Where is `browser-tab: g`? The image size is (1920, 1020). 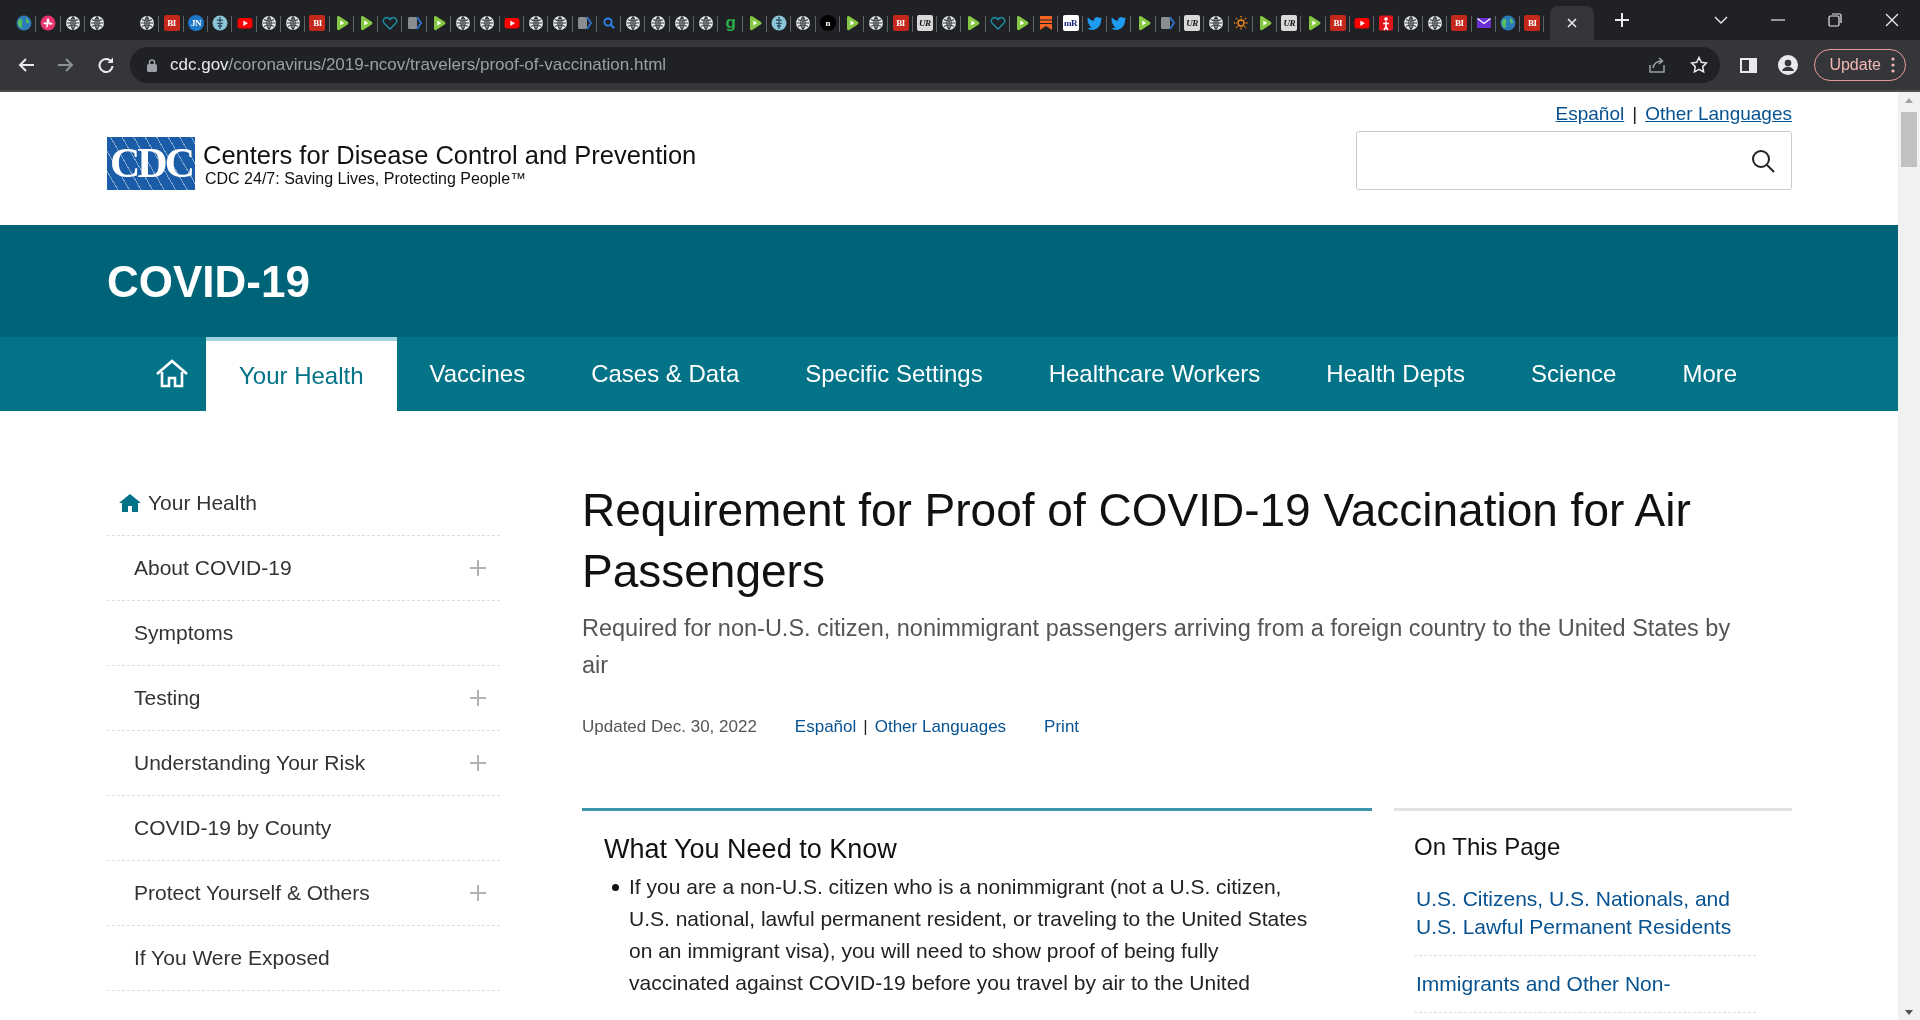 browser-tab: g is located at coordinates (730, 23).